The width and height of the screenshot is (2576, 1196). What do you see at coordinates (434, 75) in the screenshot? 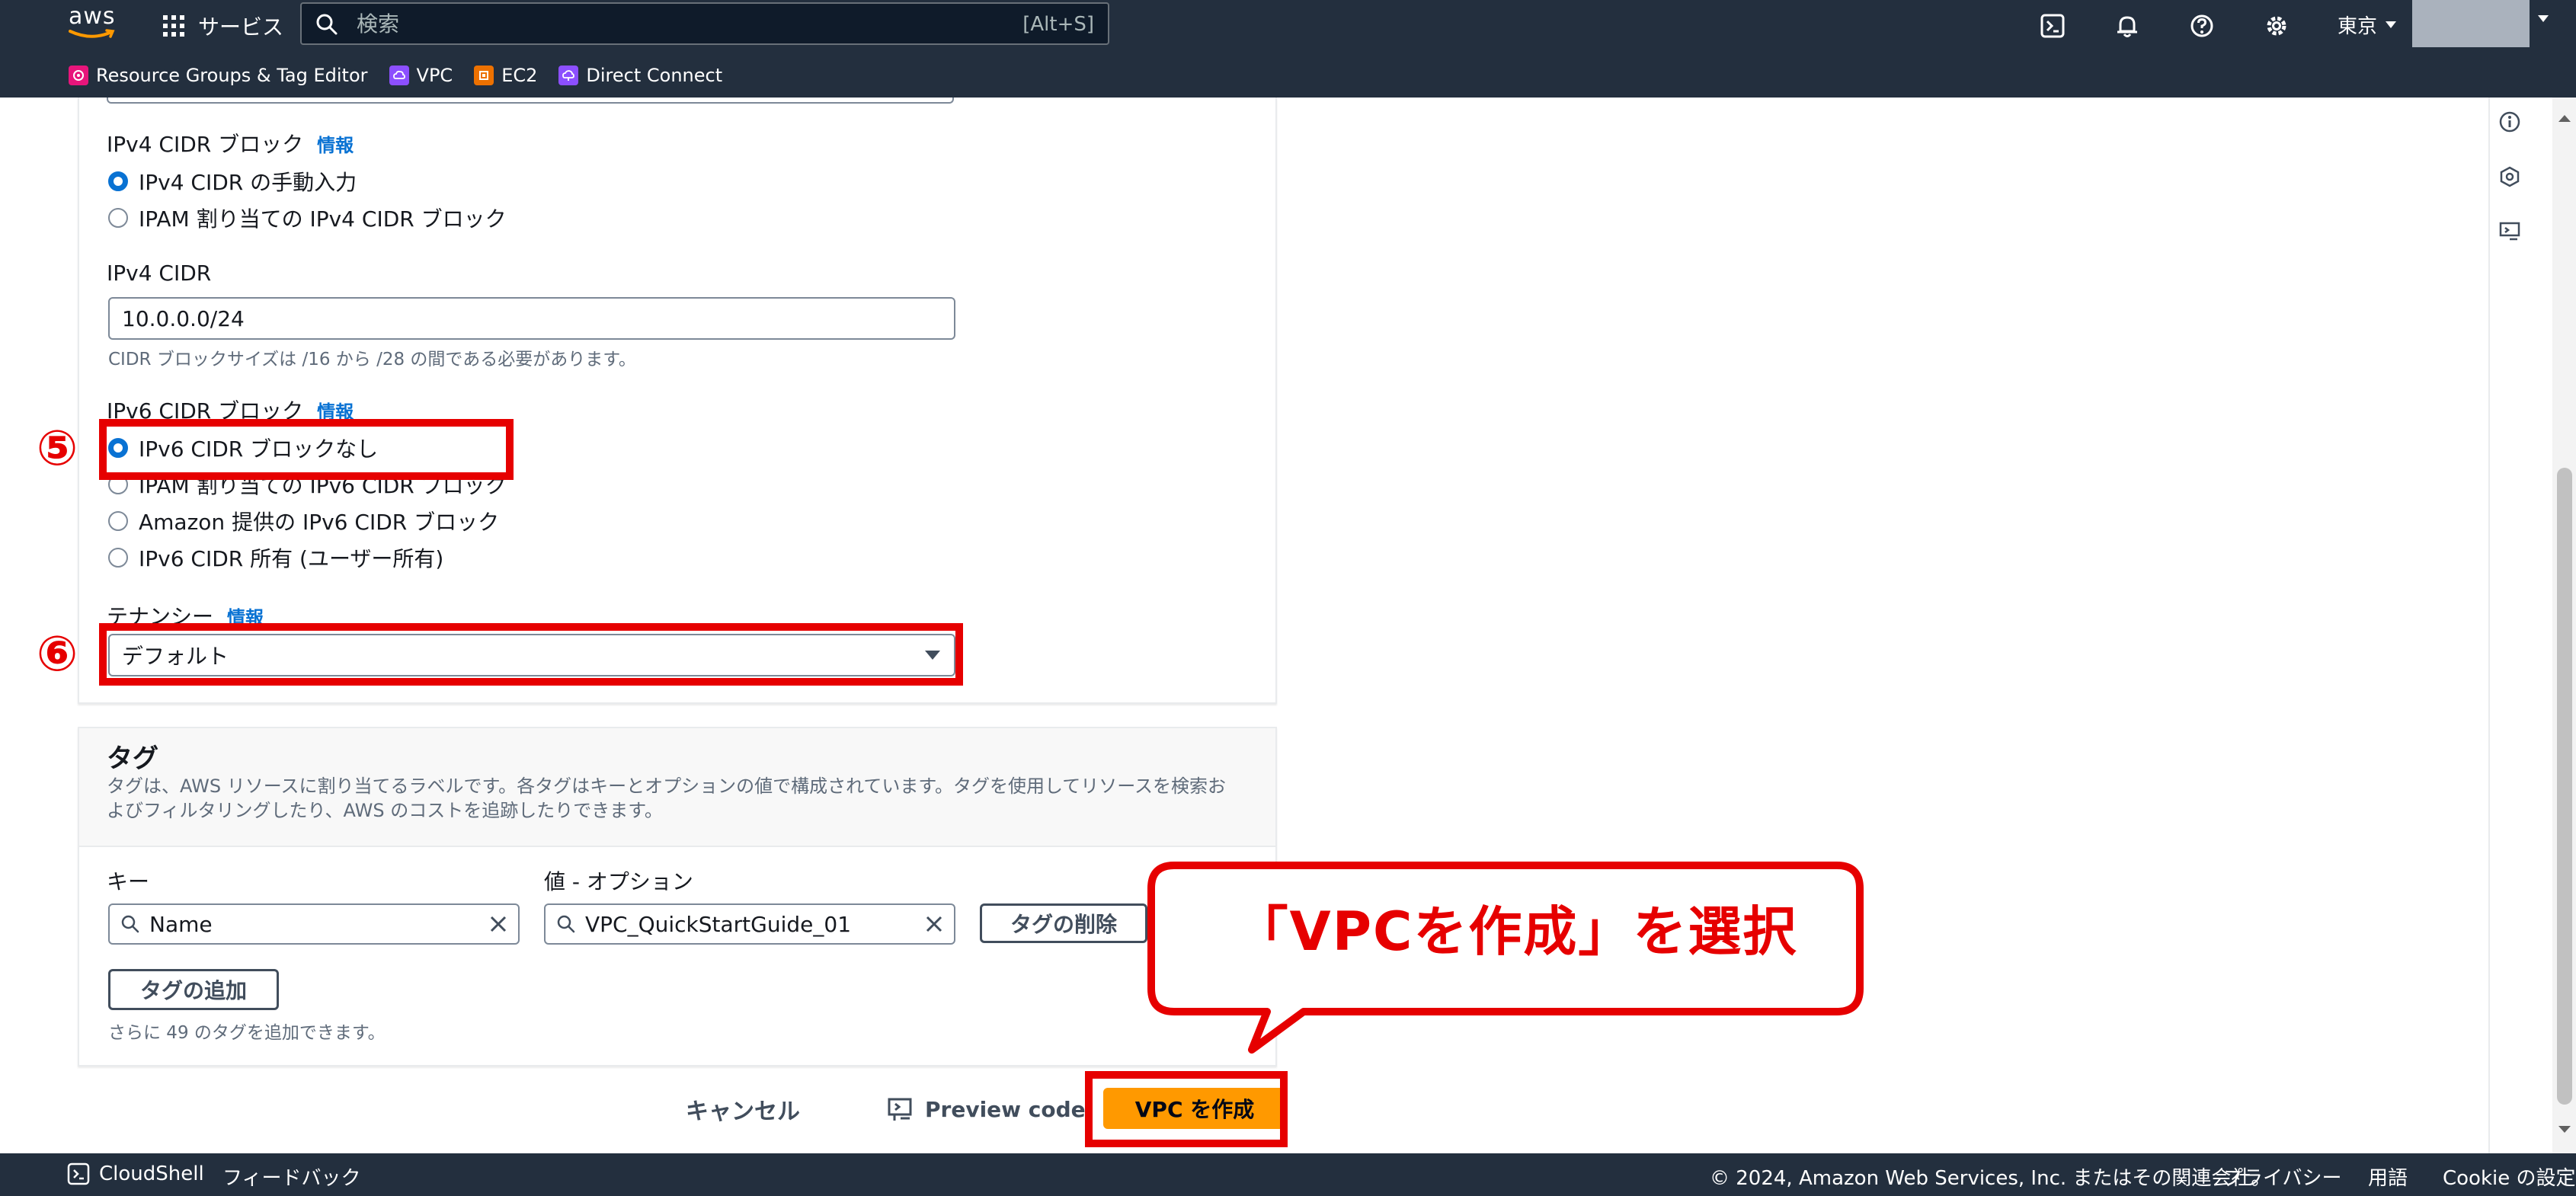
I see `favorite-label: VPC` at bounding box center [434, 75].